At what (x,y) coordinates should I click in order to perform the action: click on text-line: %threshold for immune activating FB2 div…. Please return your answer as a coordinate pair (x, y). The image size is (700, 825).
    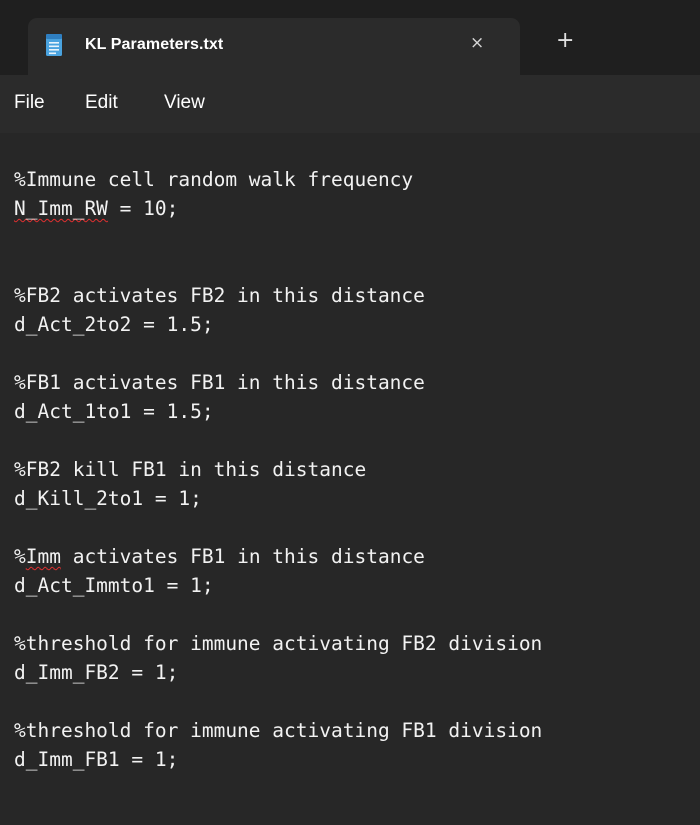
    Looking at the image, I should click on (278, 643).